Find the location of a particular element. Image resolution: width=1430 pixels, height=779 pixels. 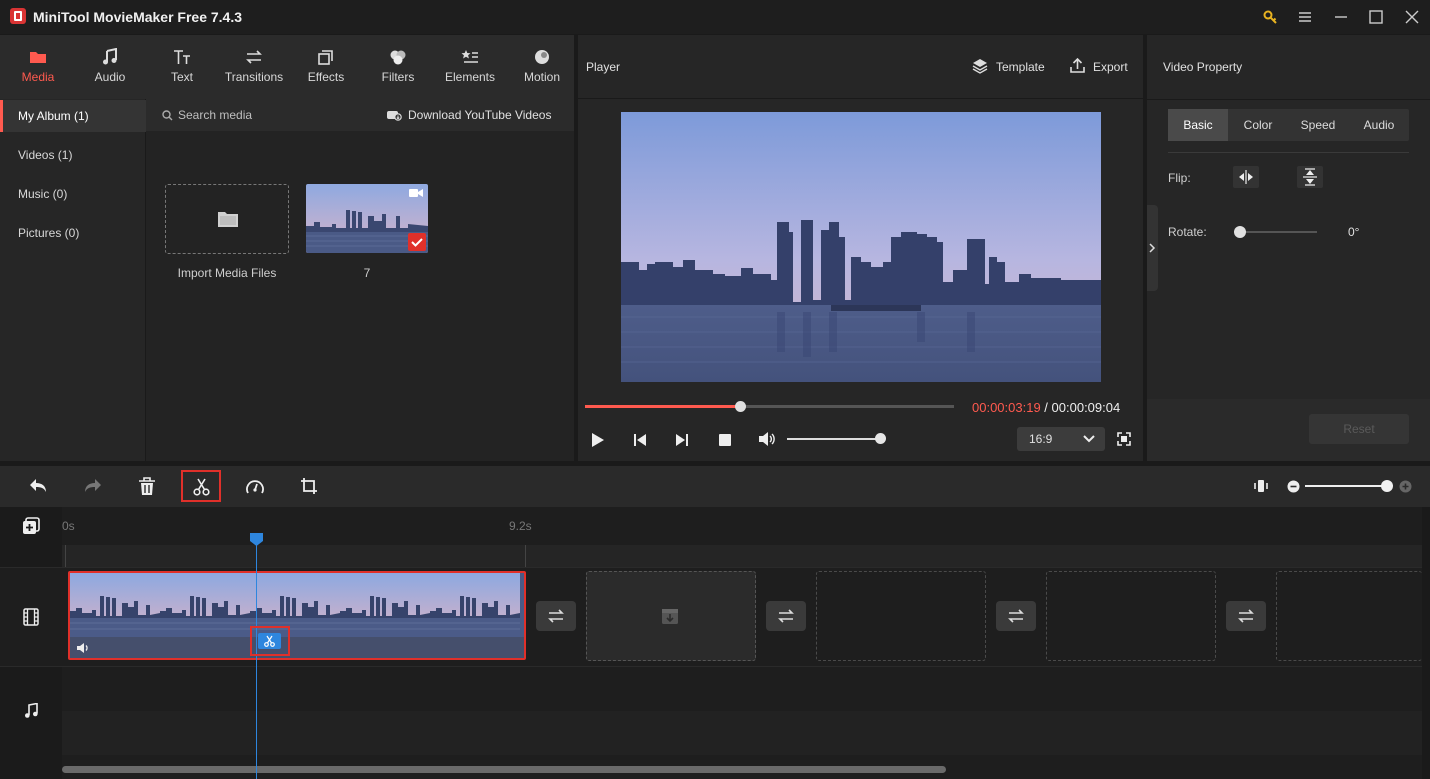

rotate-label: Rotate: is located at coordinates (1187, 232).